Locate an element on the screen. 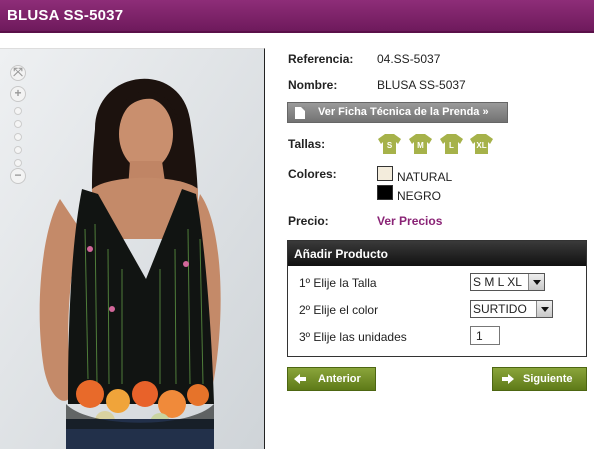 The width and height of the screenshot is (594, 449). referencia-label: Referencia: is located at coordinates (321, 59).